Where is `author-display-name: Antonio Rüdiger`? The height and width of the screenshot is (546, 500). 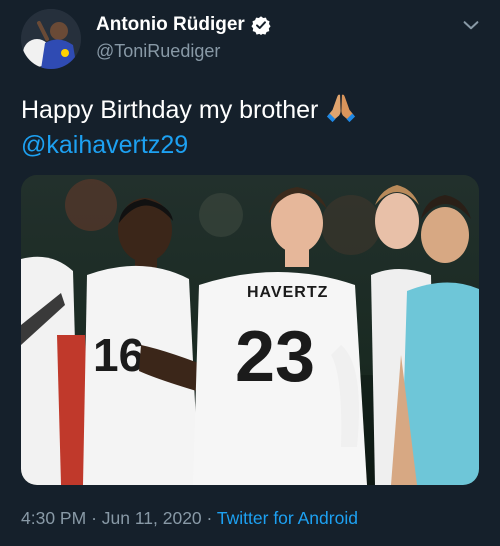 author-display-name: Antonio Rüdiger is located at coordinates (170, 25).